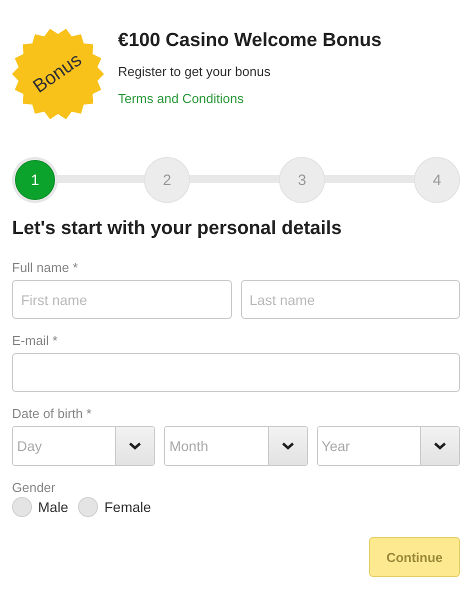 The width and height of the screenshot is (472, 591). Describe the element at coordinates (122, 299) in the screenshot. I see `name-field: First name` at that location.